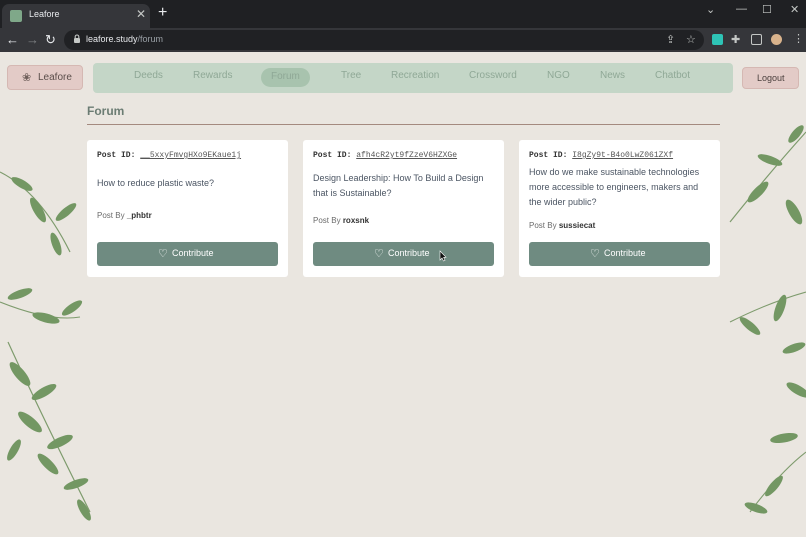 This screenshot has height=537, width=806. I want to click on mouse-cursor-icon, so click(443, 256).